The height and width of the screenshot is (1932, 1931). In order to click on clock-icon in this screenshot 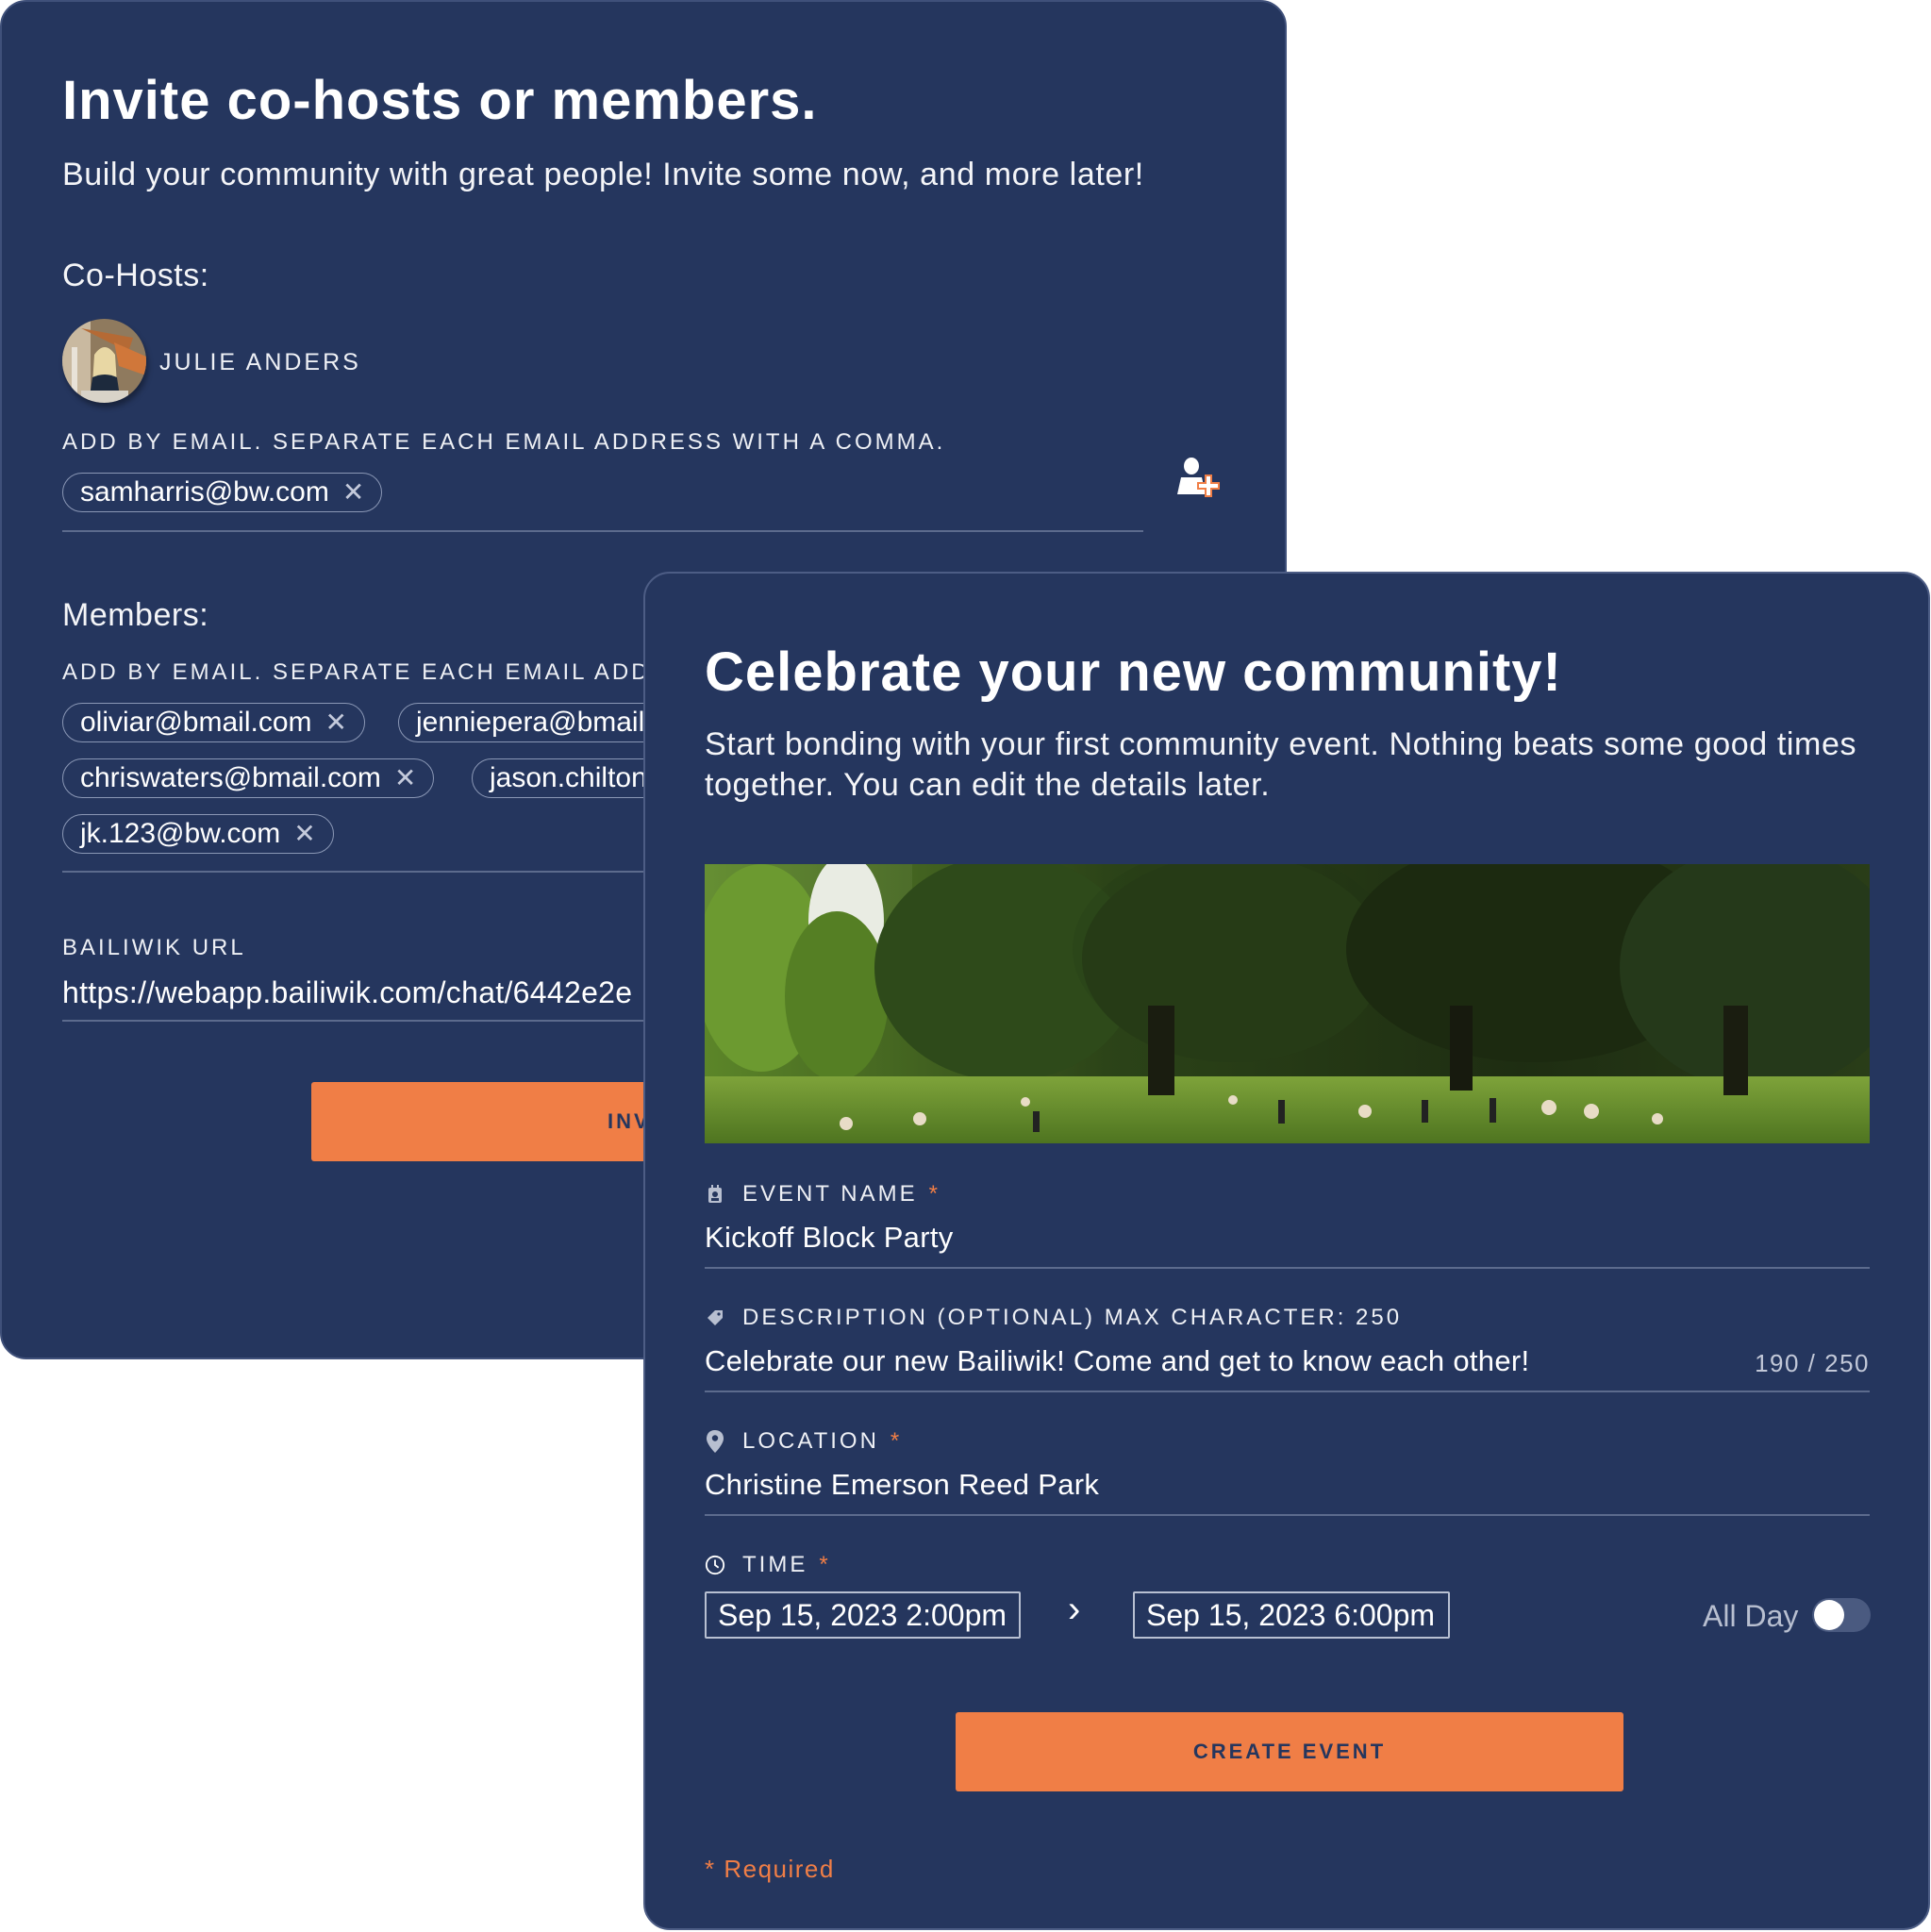, I will do `click(715, 1565)`.